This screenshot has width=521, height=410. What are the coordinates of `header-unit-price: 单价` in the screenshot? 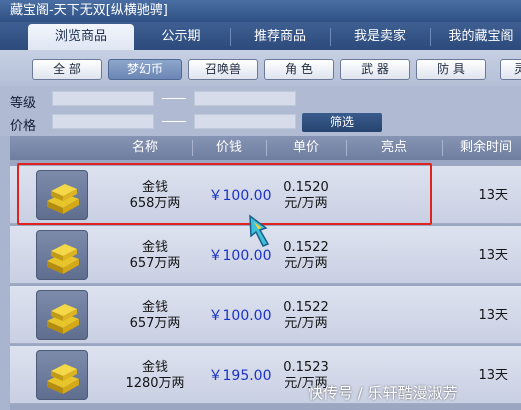 It's located at (305, 147).